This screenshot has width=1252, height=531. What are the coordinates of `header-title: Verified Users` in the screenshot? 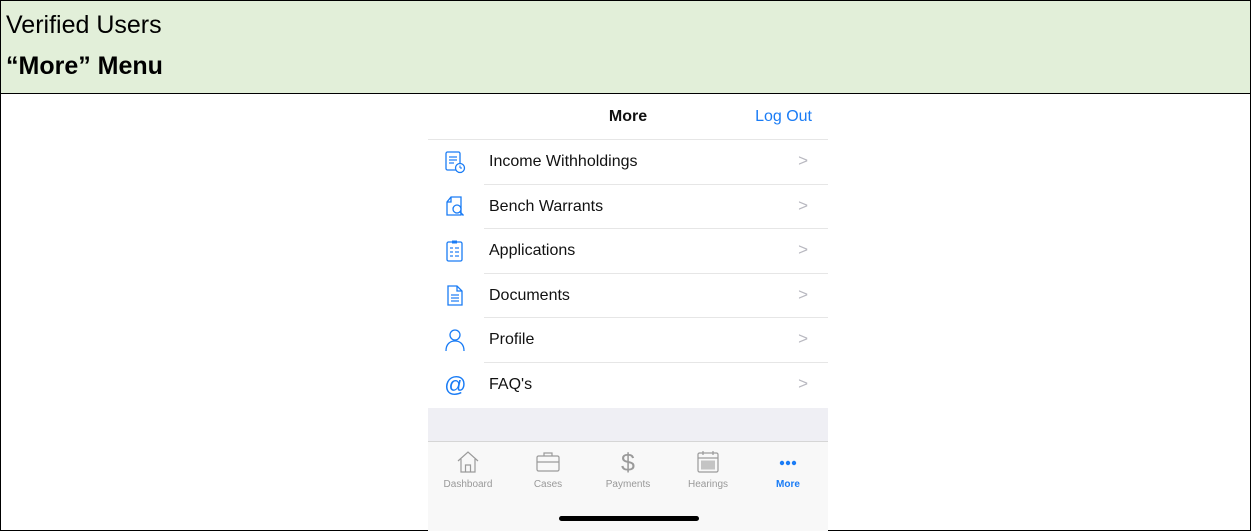 It's located at (84, 25).